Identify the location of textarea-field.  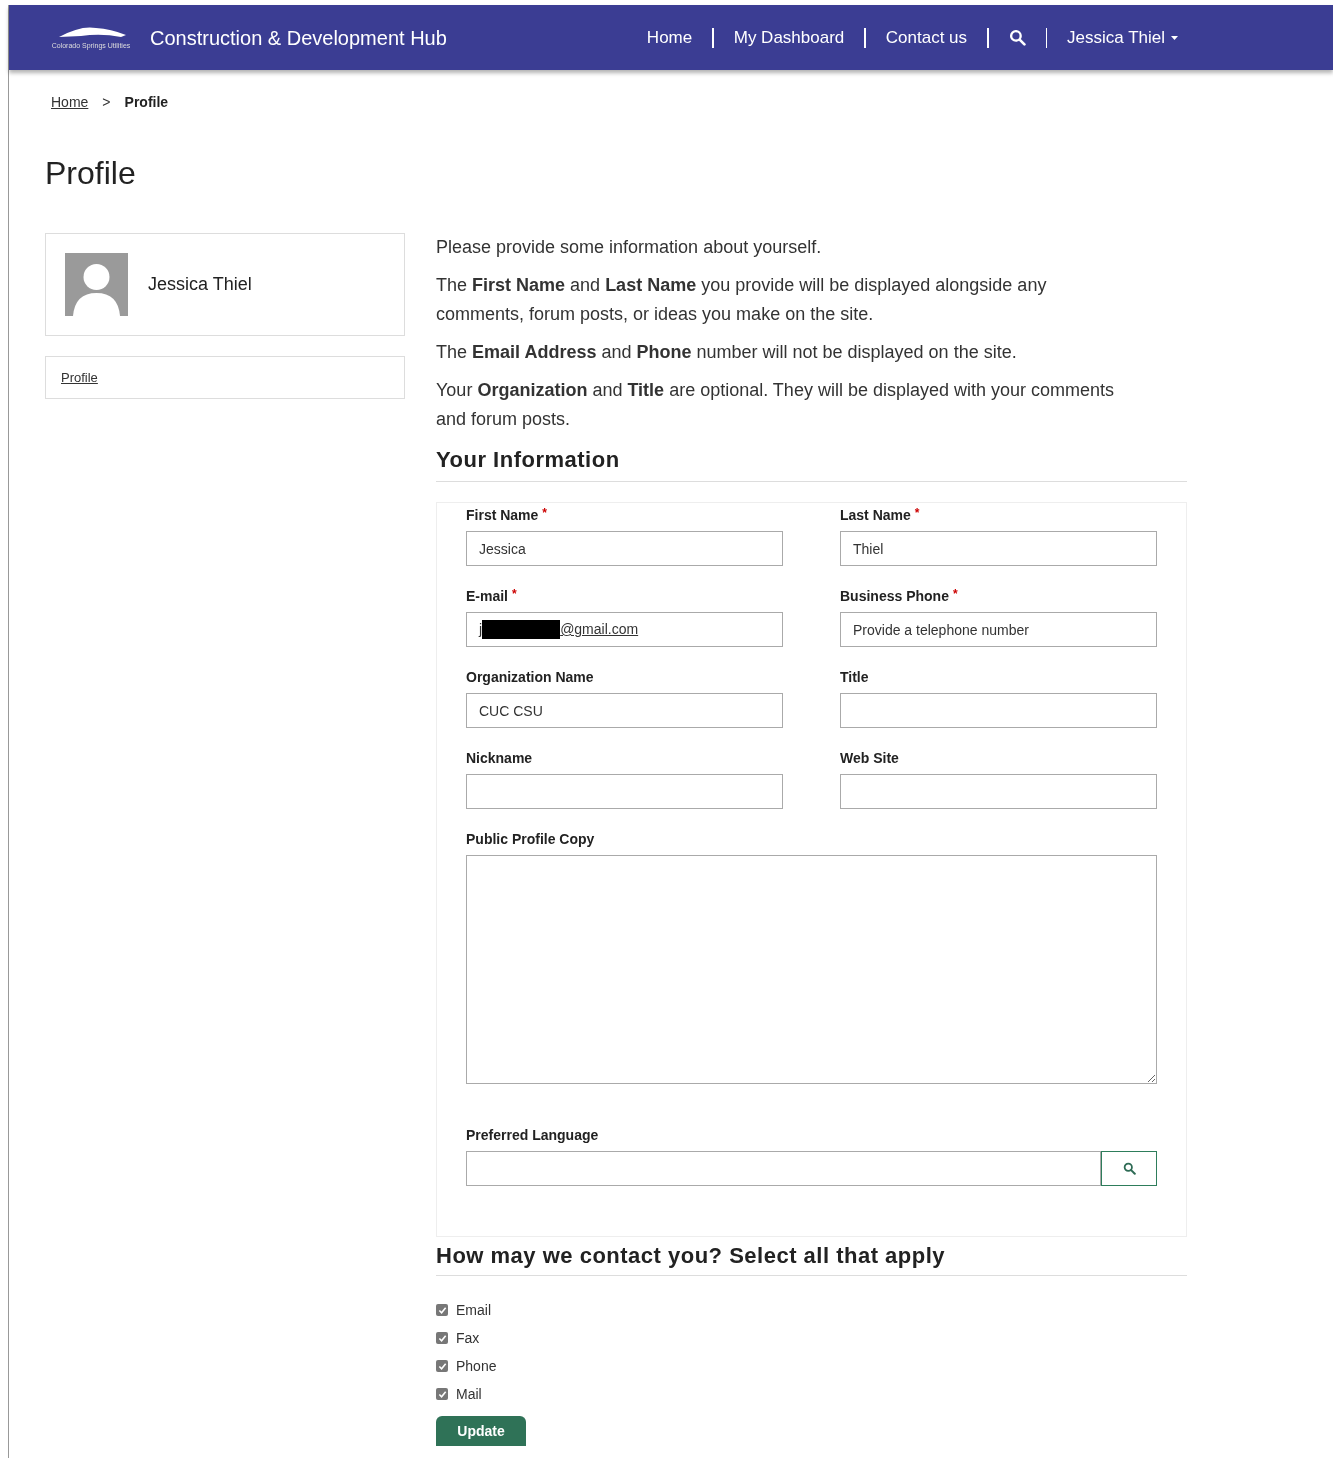
(811, 969).